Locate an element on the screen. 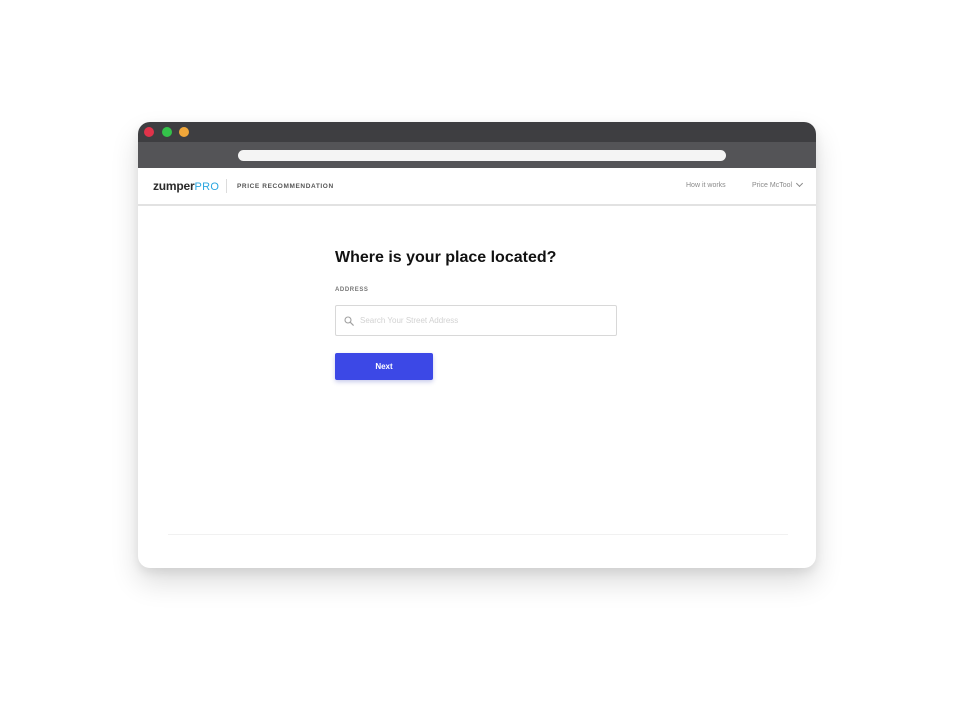 This screenshot has width=960, height=720. zumper-pro-logo: zumperPRO is located at coordinates (186, 186).